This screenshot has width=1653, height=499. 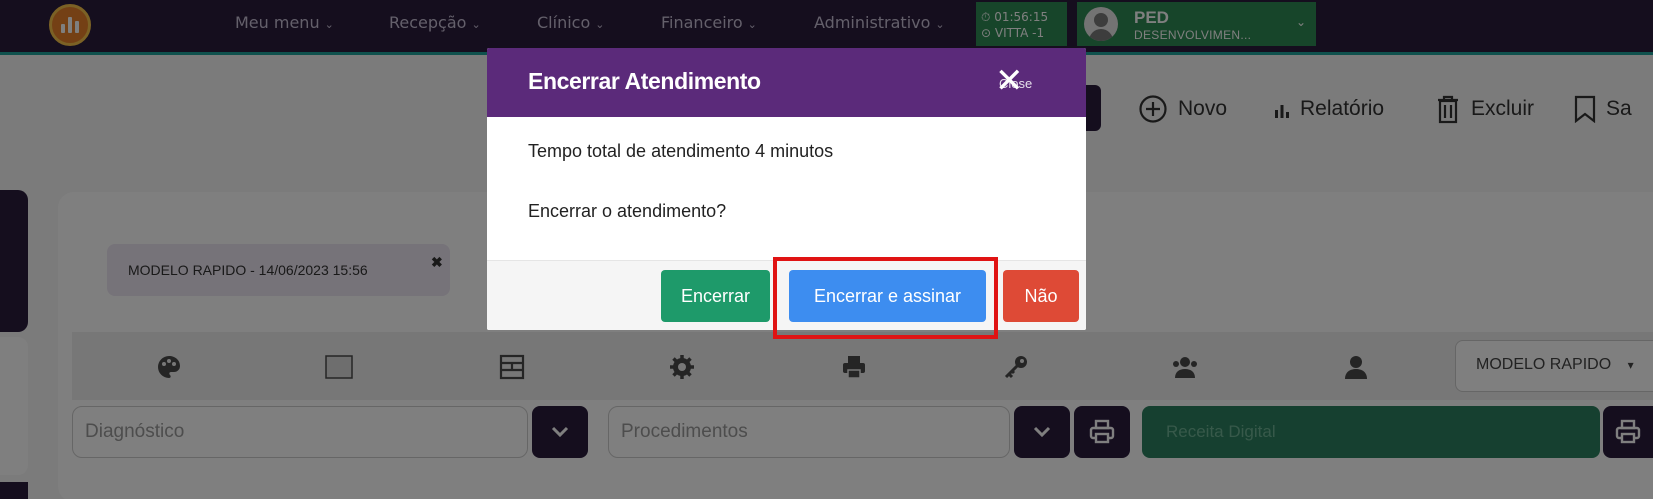 I want to click on nao-button: Não, so click(x=1041, y=296).